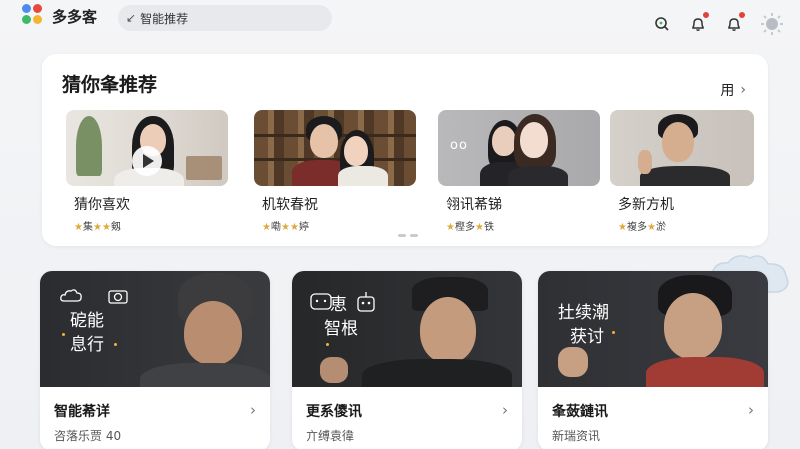 This screenshot has height=449, width=800. Describe the element at coordinates (580, 412) in the screenshot. I see `feature-title: 夆蔹鏈讯` at that location.